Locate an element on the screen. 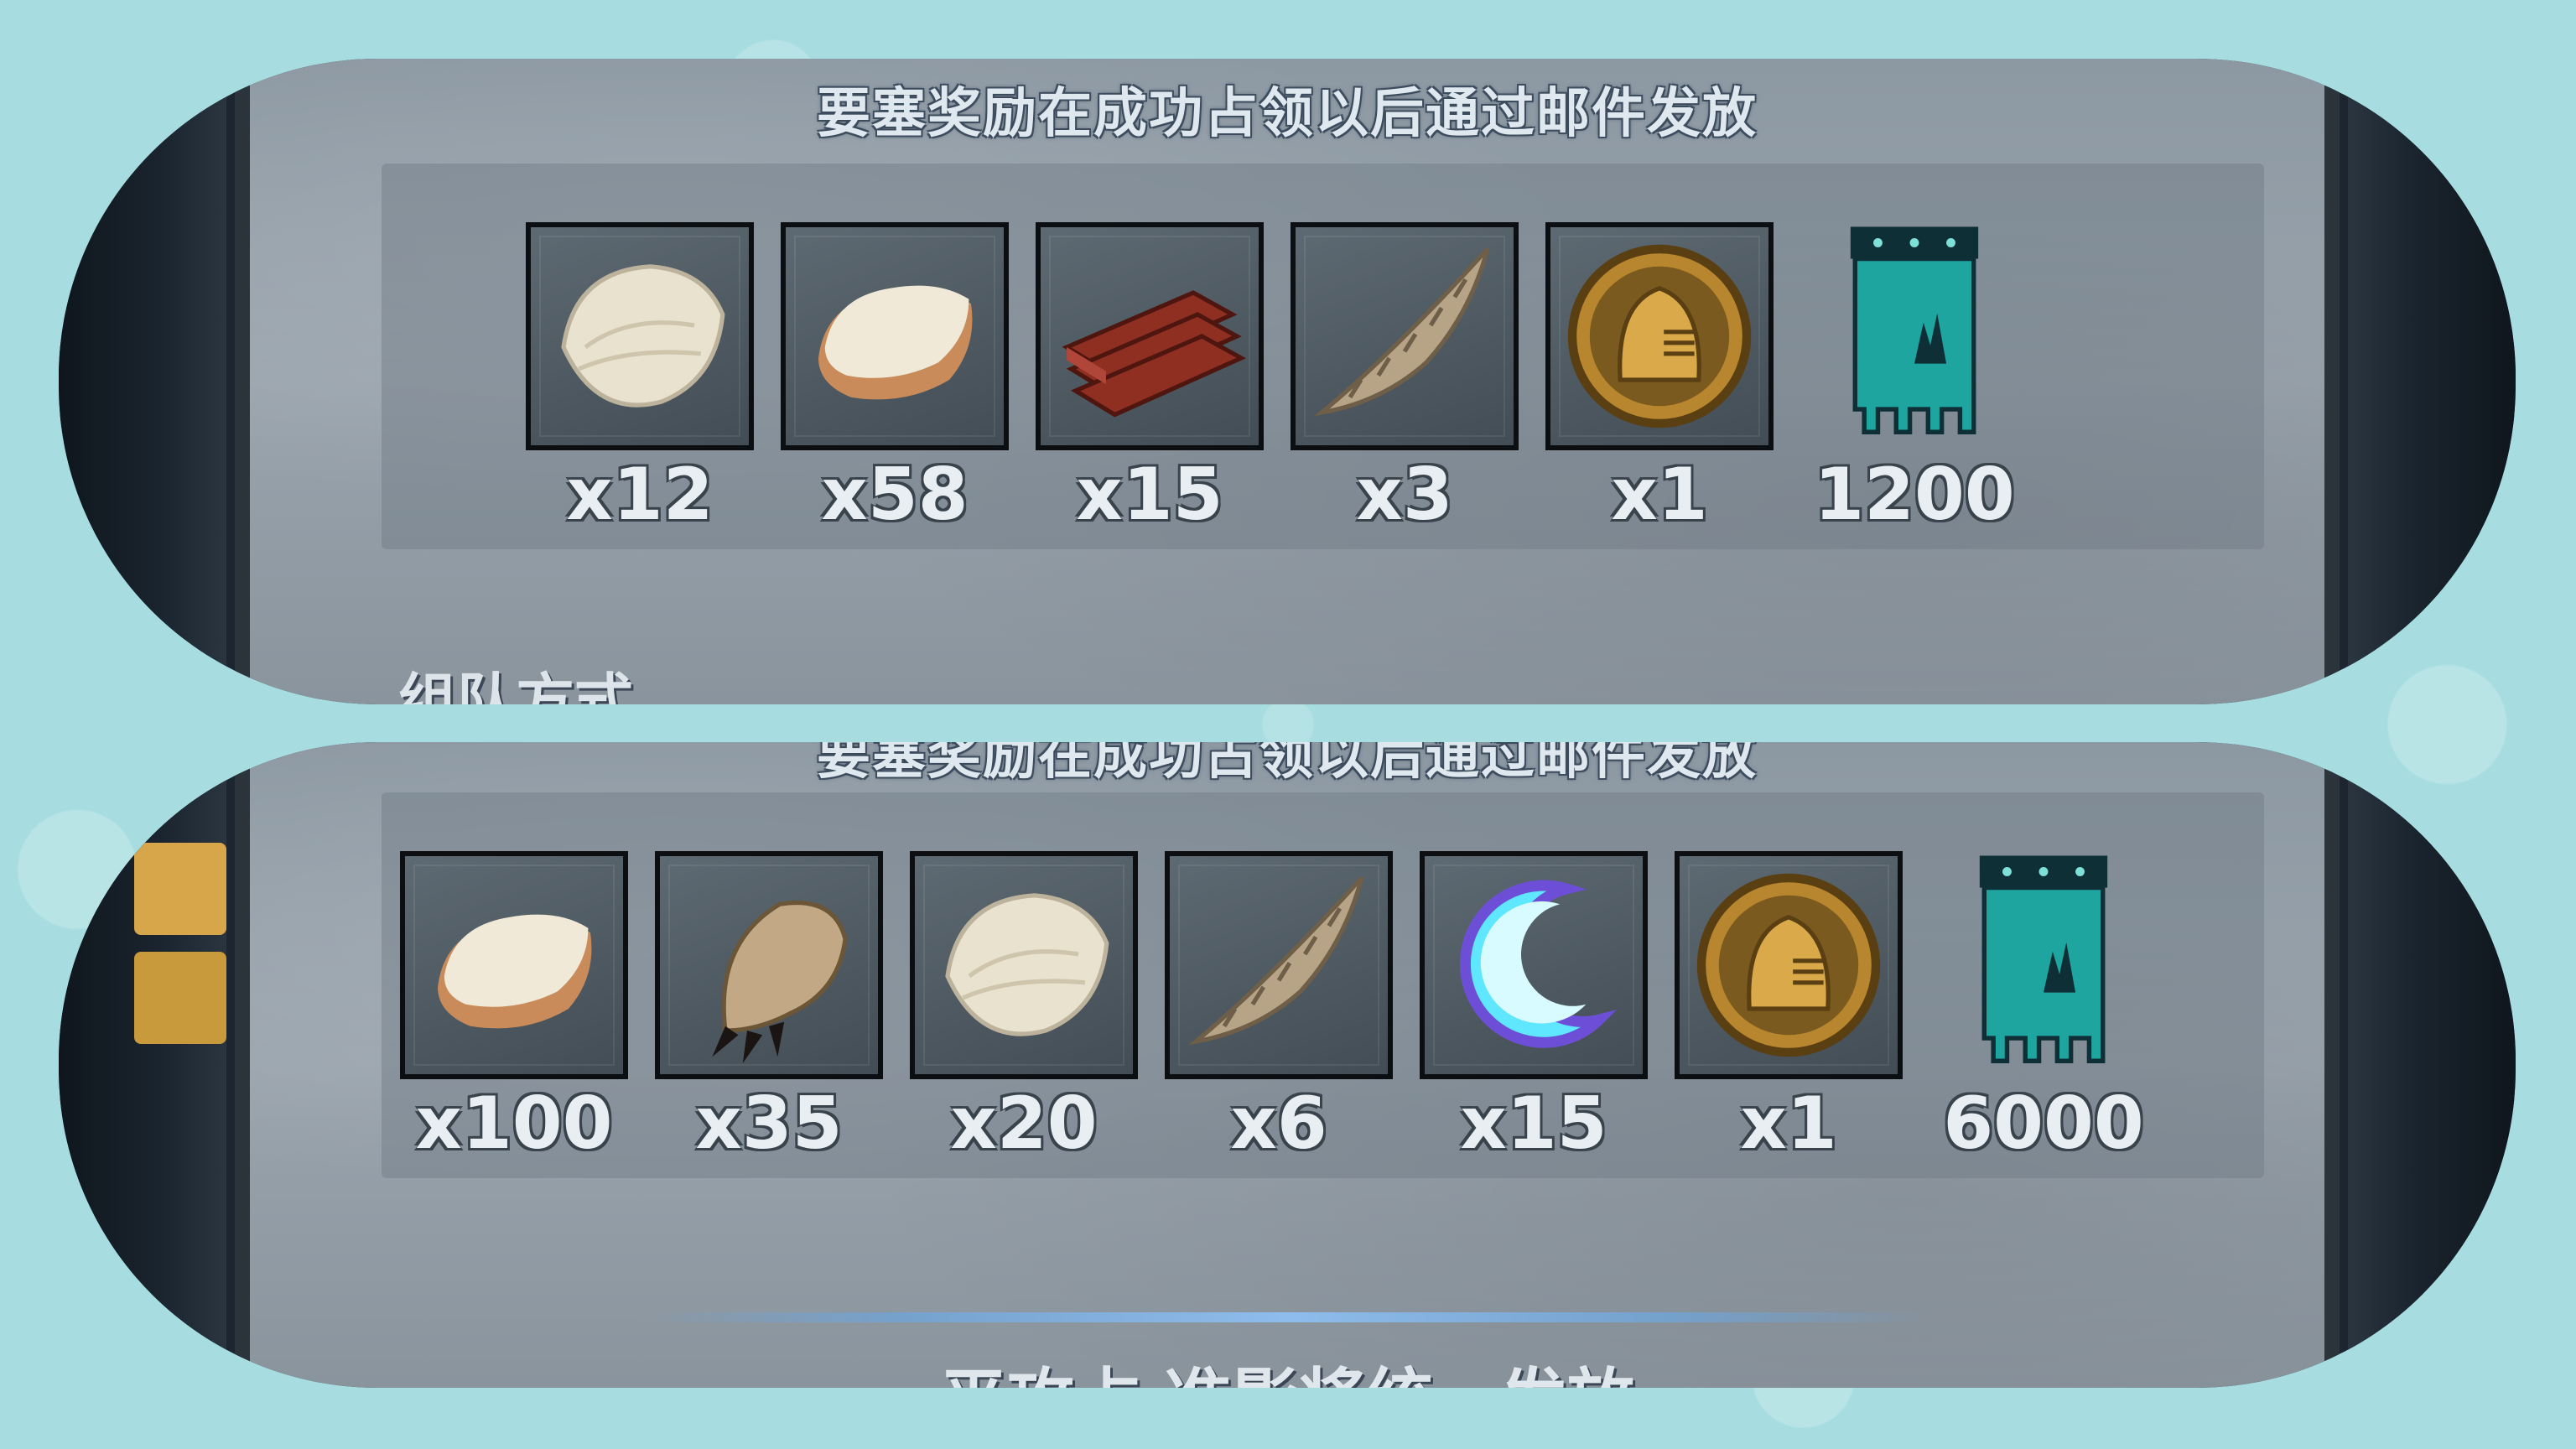 Image resolution: width=2576 pixels, height=1449 pixels. reward-items: x100 x35 x20 x6 x15 x1 6000 is located at coordinates (1278, 1005).